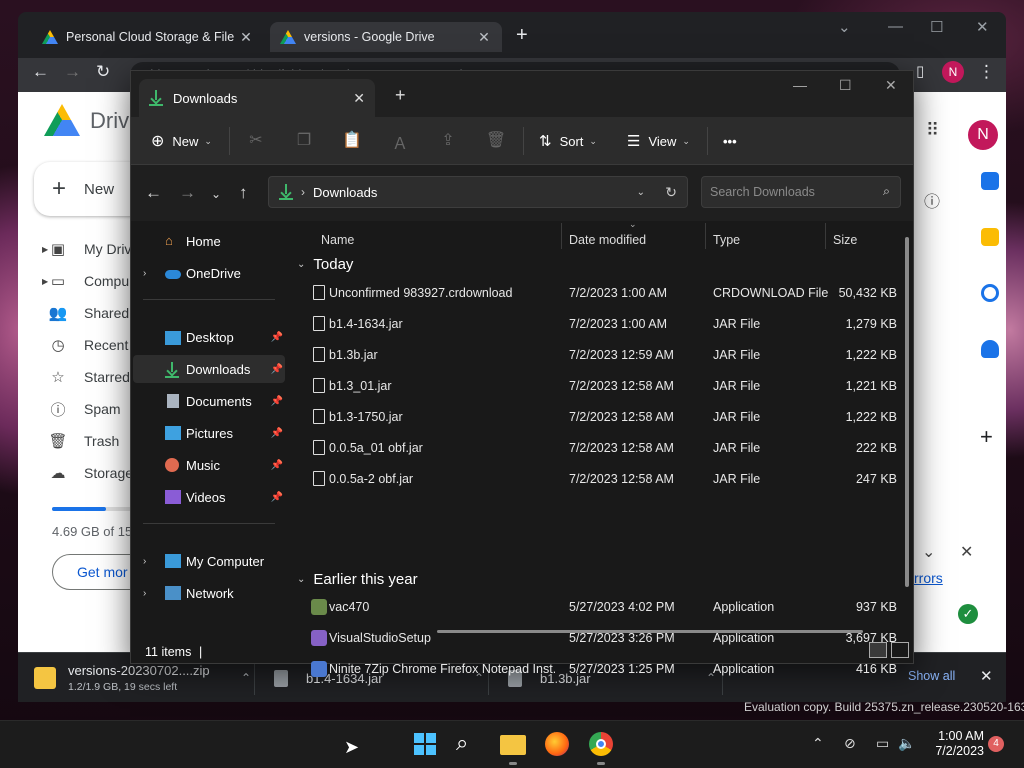 Image resolution: width=1024 pixels, height=768 pixels. I want to click on search-input: Search Downloads ⌕, so click(801, 192).